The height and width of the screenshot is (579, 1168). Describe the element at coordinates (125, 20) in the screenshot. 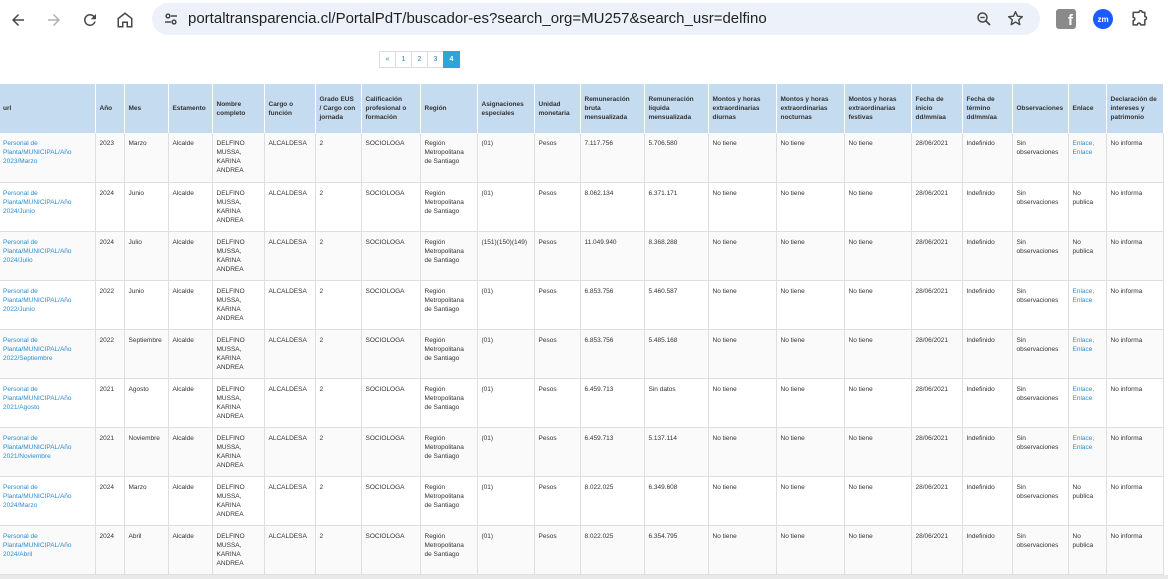

I see `home-button` at that location.